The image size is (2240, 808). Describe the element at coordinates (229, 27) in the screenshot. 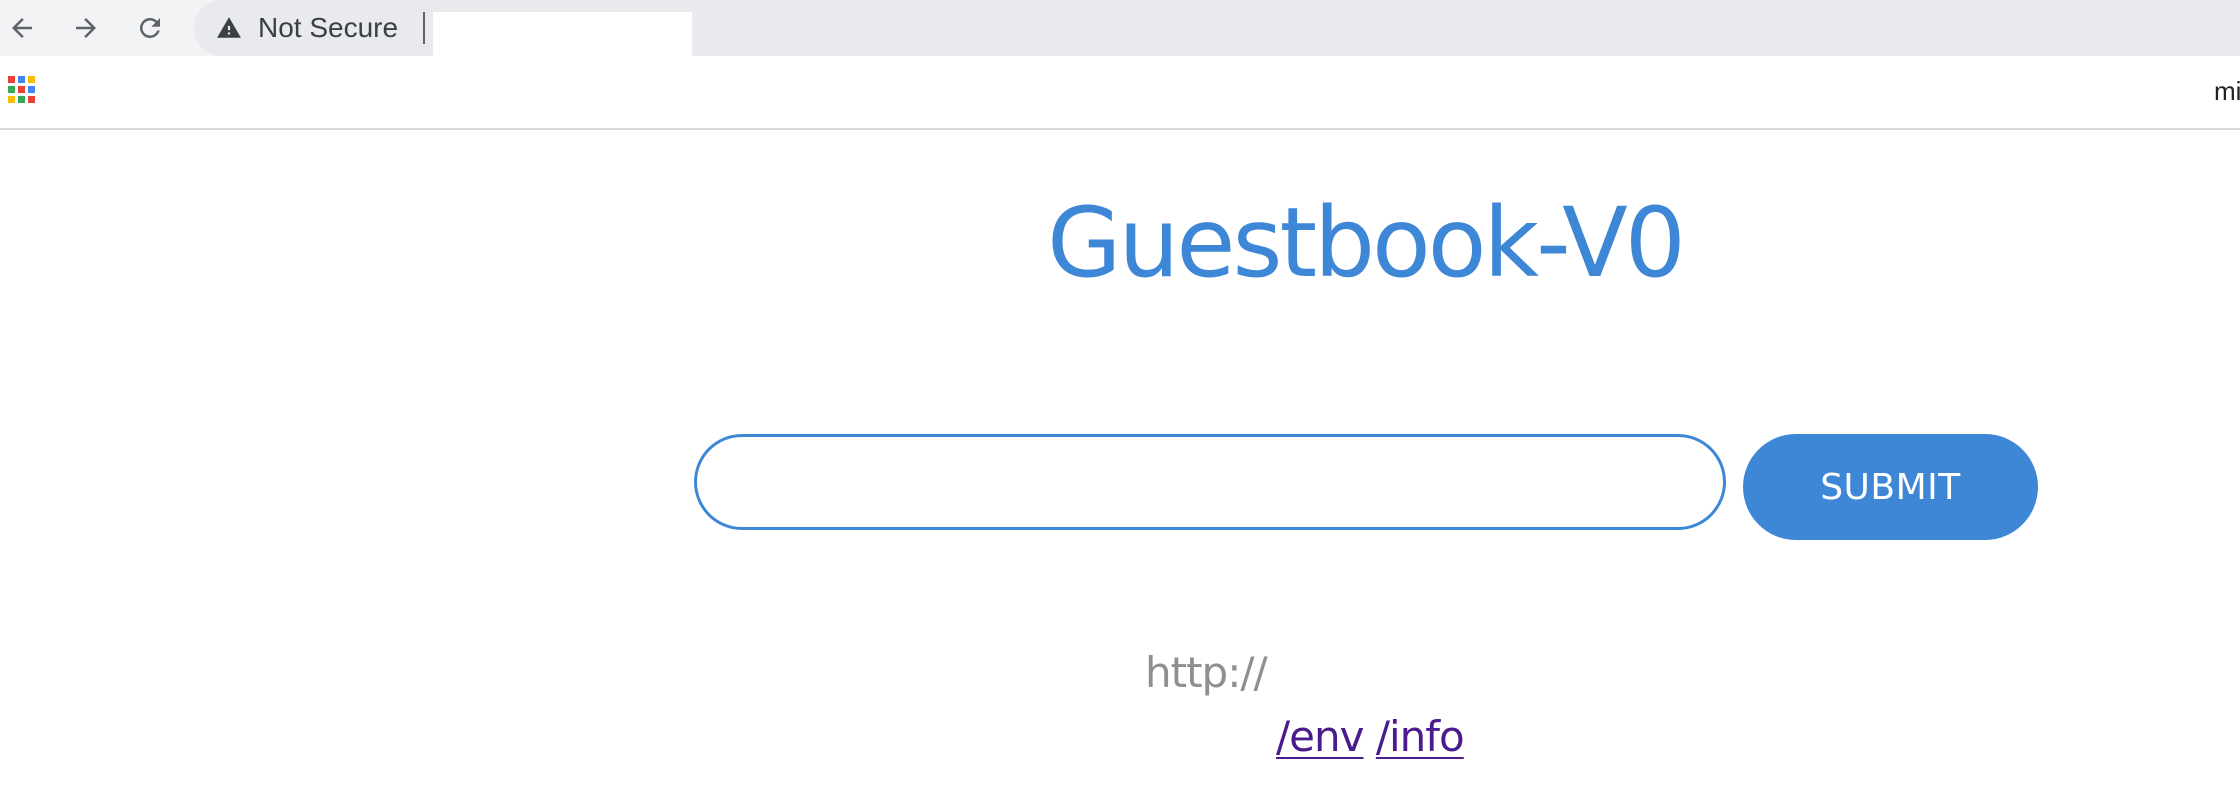

I see `warning-triangle-icon` at that location.